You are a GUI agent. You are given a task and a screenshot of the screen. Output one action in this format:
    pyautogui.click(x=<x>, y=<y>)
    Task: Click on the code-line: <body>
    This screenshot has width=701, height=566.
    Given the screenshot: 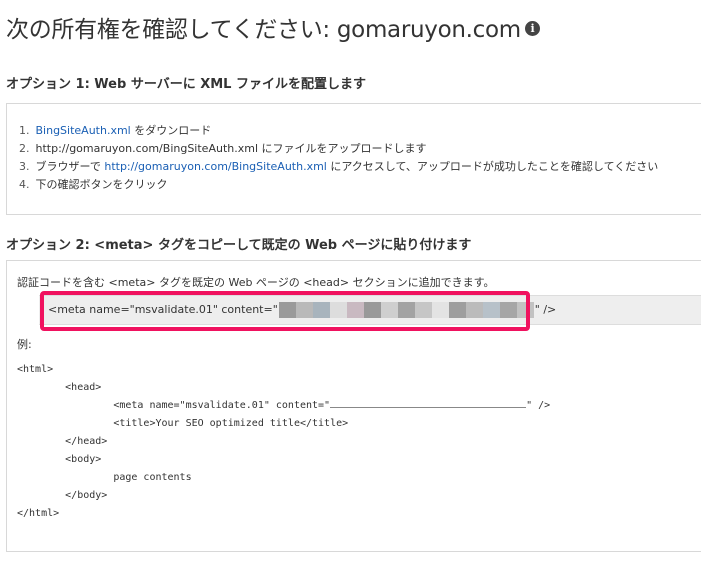 What is the action you would take?
    pyautogui.click(x=59, y=459)
    